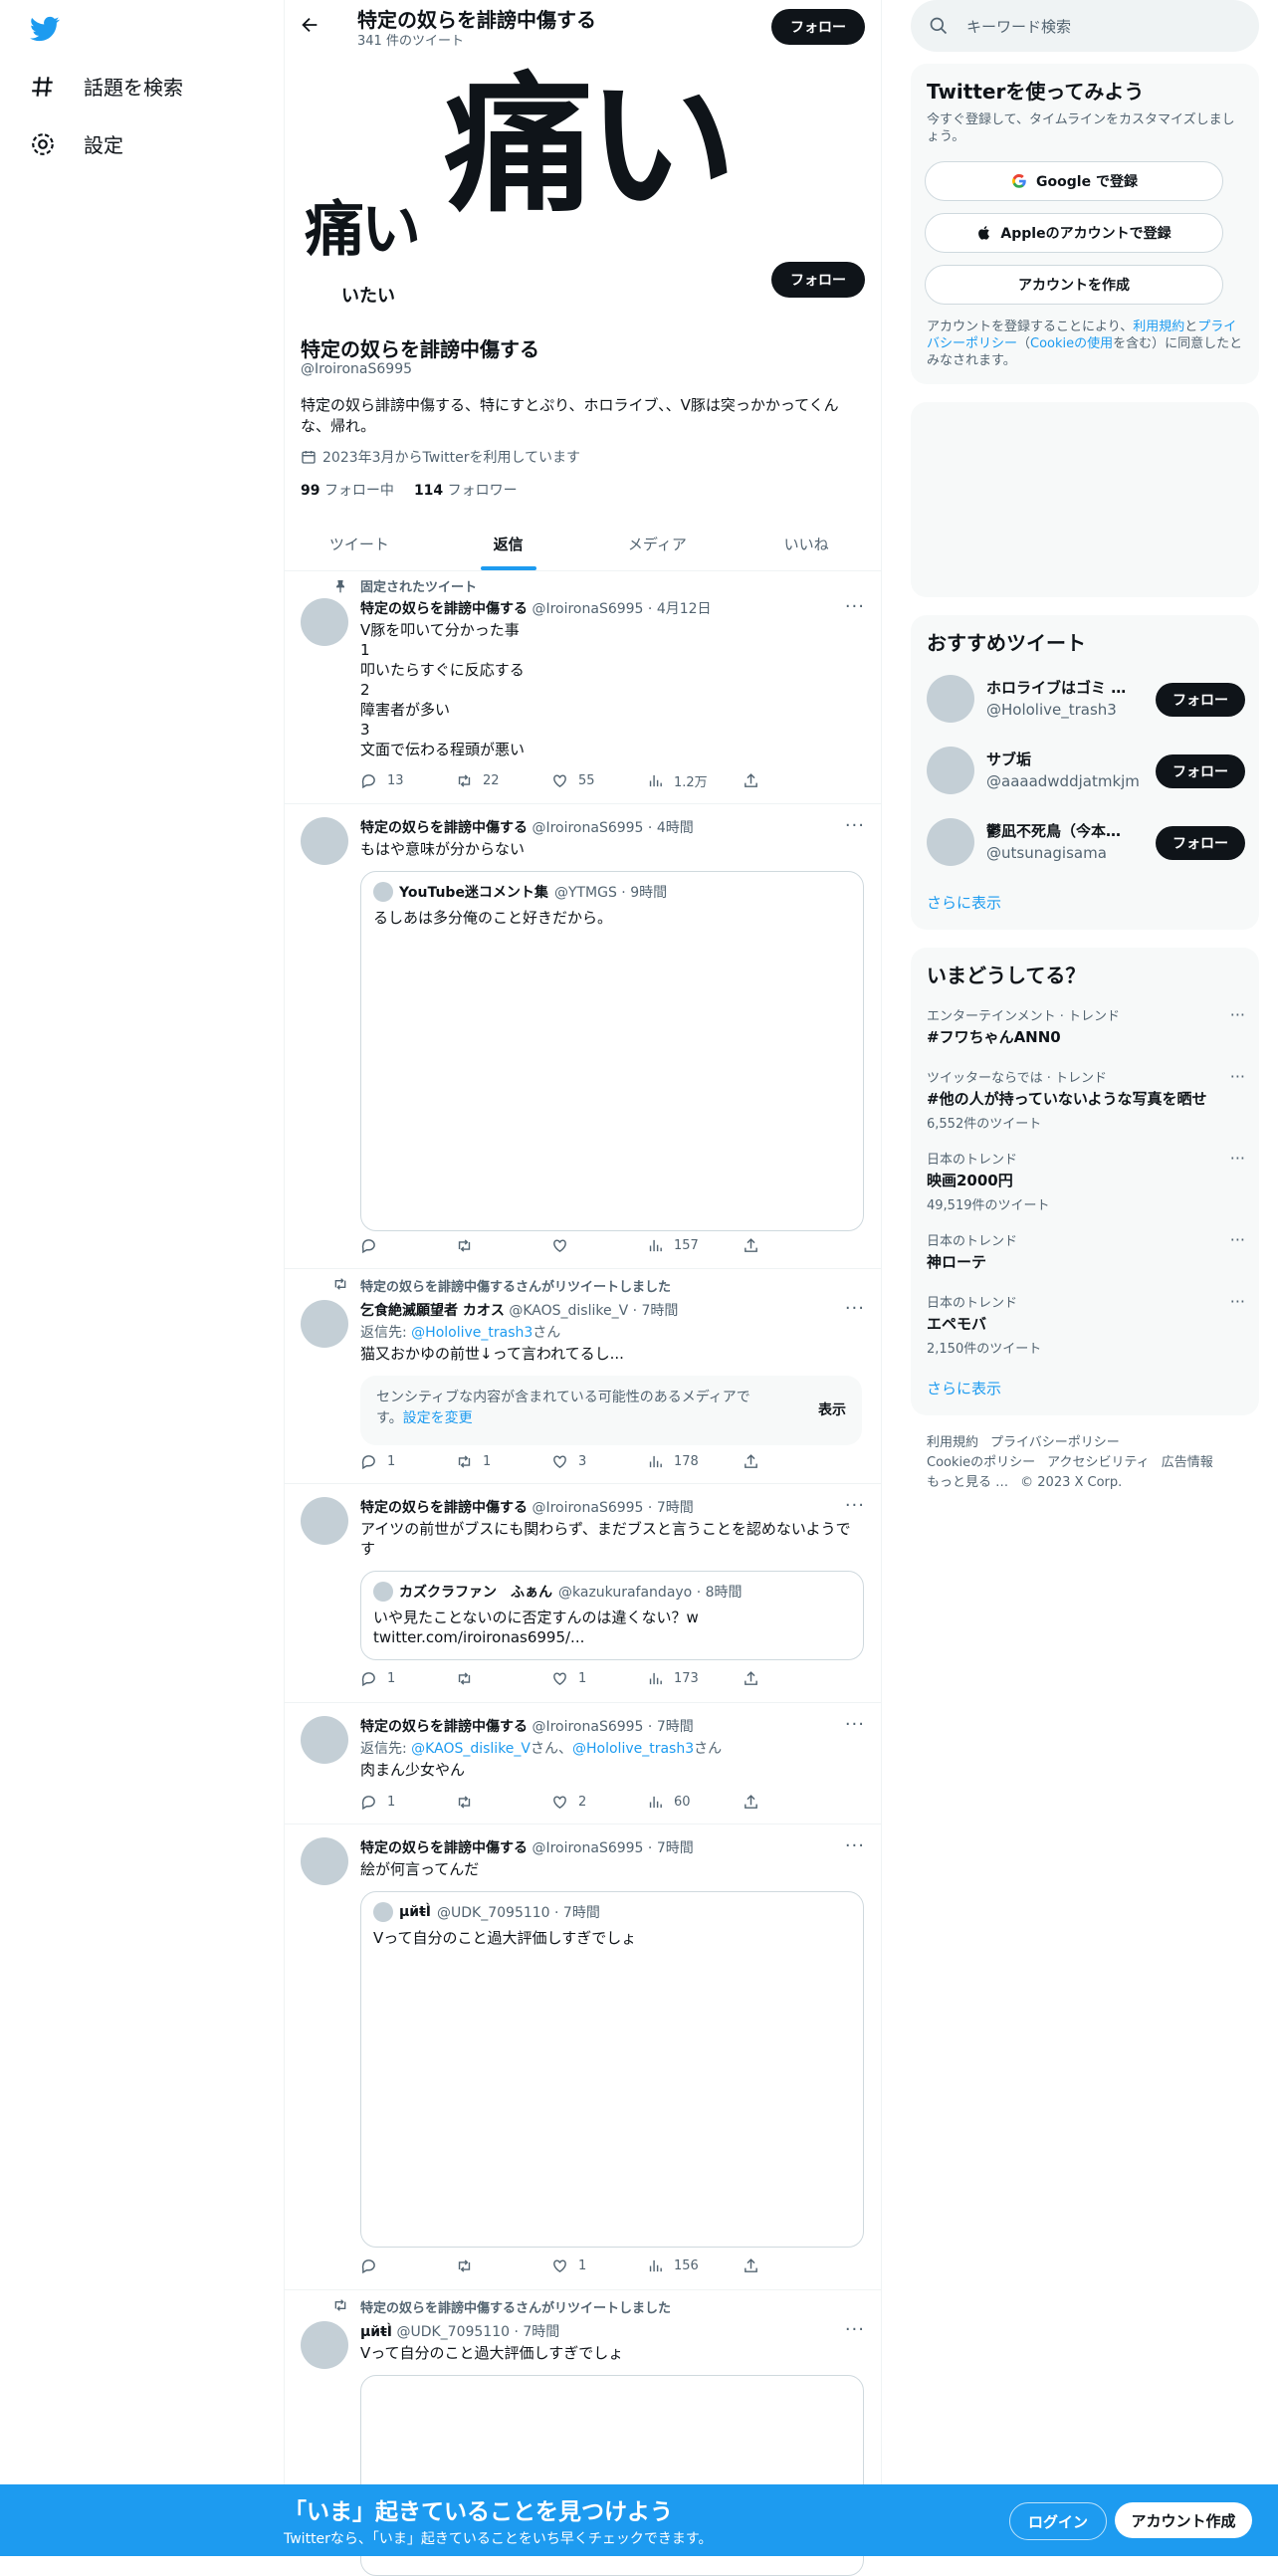  Describe the element at coordinates (695, 1245) in the screenshot. I see `views-button: 157` at that location.